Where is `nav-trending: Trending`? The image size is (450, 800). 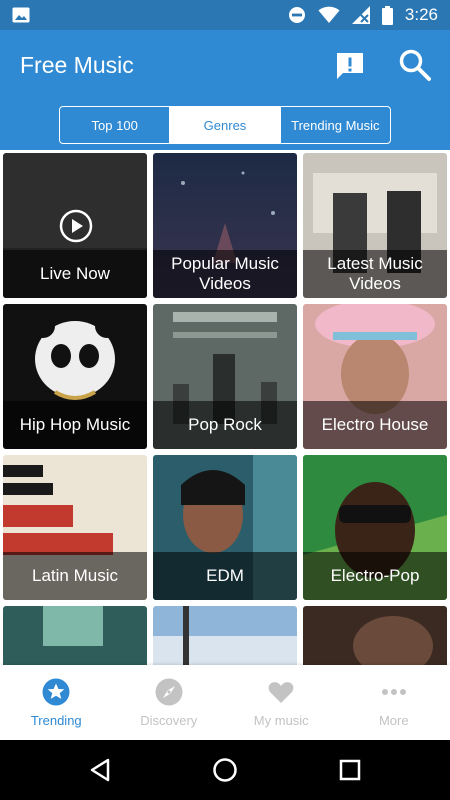 nav-trending: Trending is located at coordinates (56, 702).